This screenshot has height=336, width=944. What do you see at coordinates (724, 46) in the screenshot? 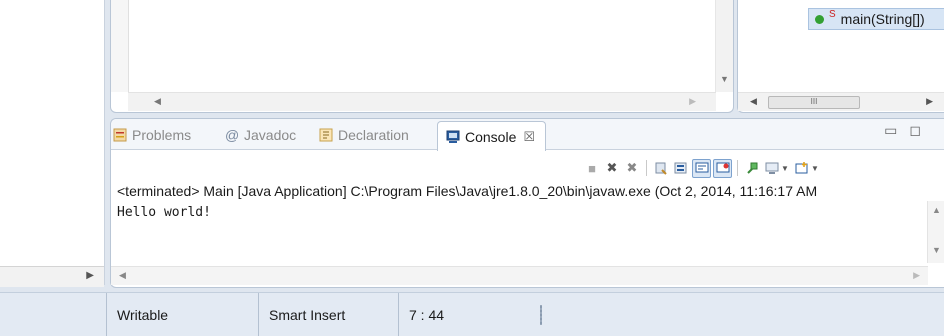
I see `editor-vscrollbar: ▼` at bounding box center [724, 46].